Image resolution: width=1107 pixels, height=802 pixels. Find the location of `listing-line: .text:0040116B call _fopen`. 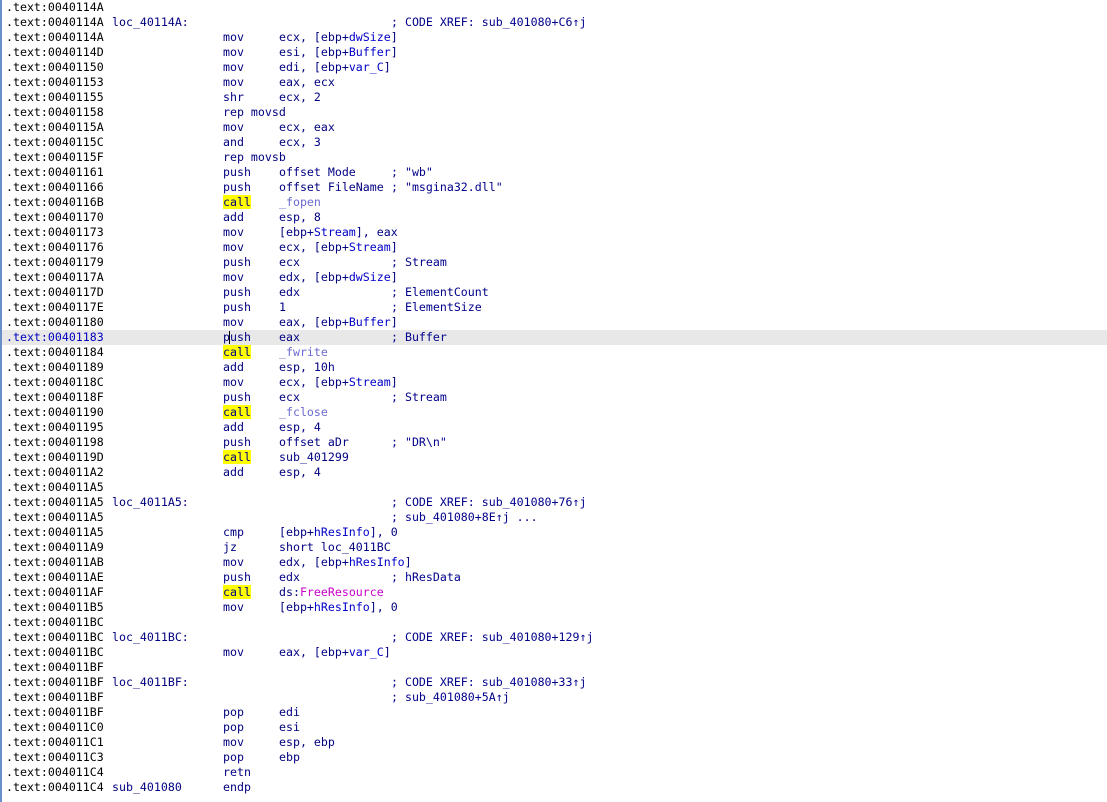

listing-line: .text:0040116B call _fopen is located at coordinates (554, 202).